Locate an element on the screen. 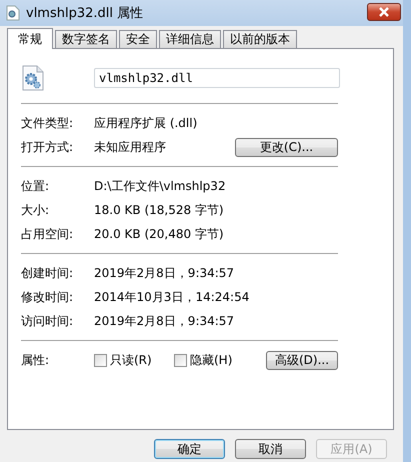 This screenshot has height=462, width=411. dialog-button: 取消 is located at coordinates (270, 449).